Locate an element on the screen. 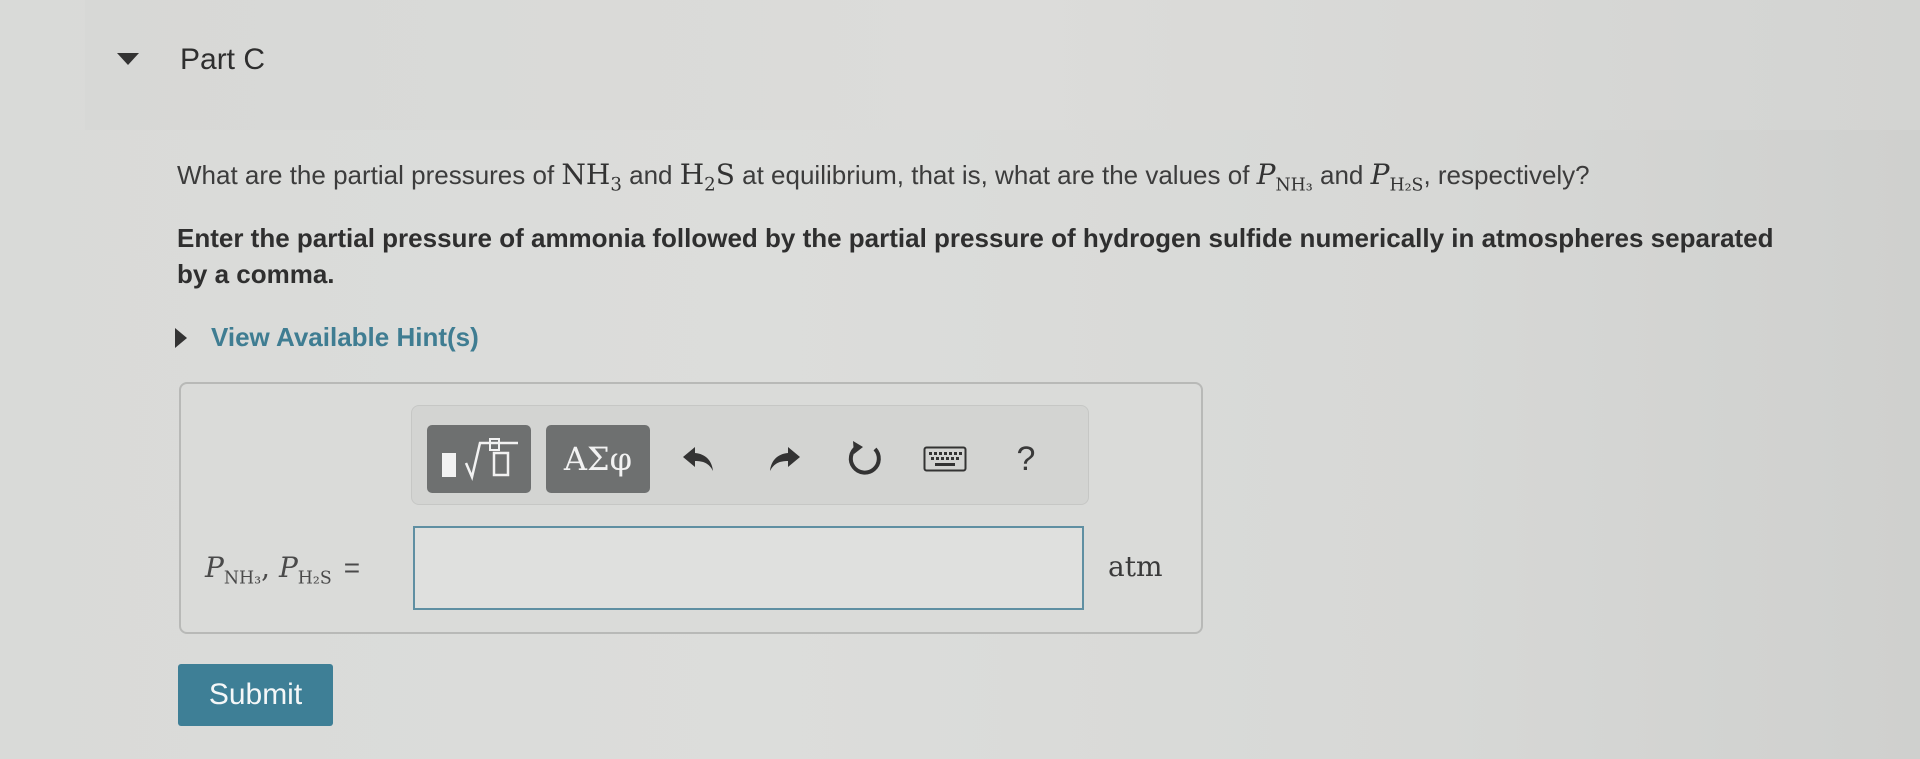  unit-label: atm is located at coordinates (1135, 566).